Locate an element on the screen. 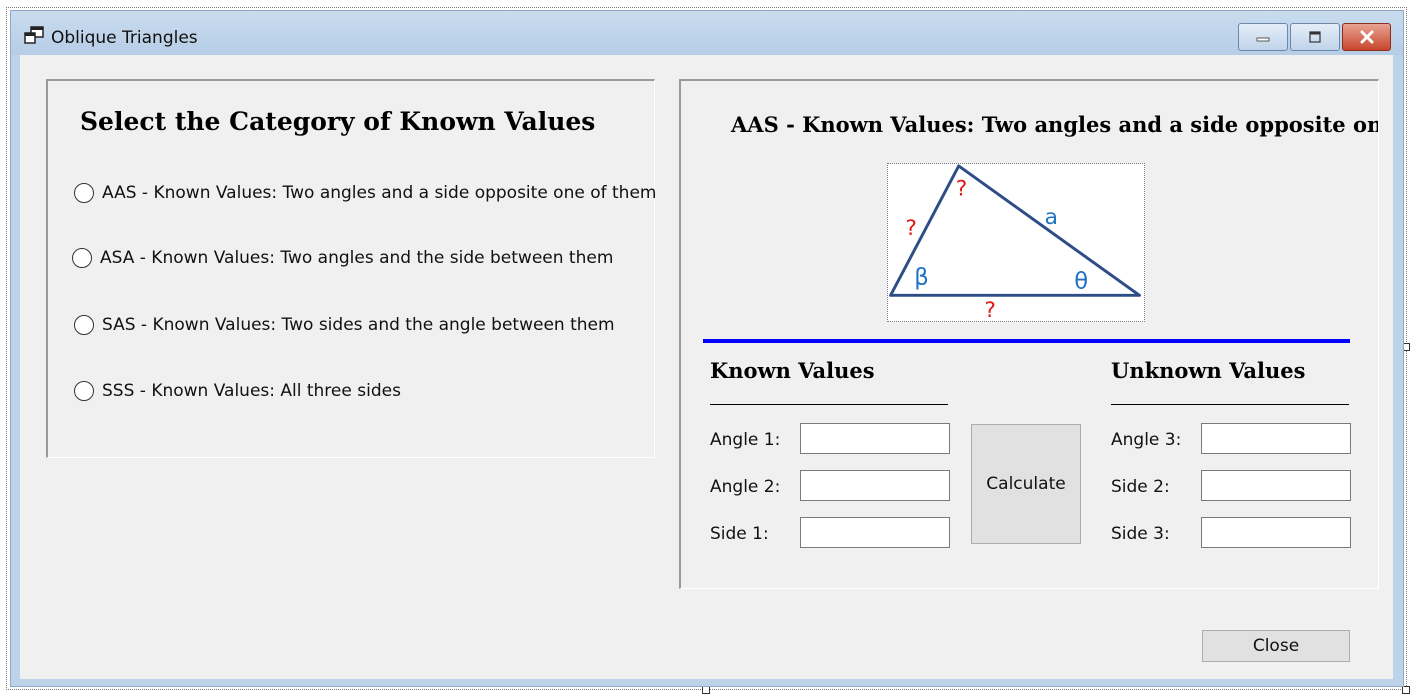 This screenshot has width=1414, height=700. radio-label: SSS - Known Values: All three sides is located at coordinates (251, 391).